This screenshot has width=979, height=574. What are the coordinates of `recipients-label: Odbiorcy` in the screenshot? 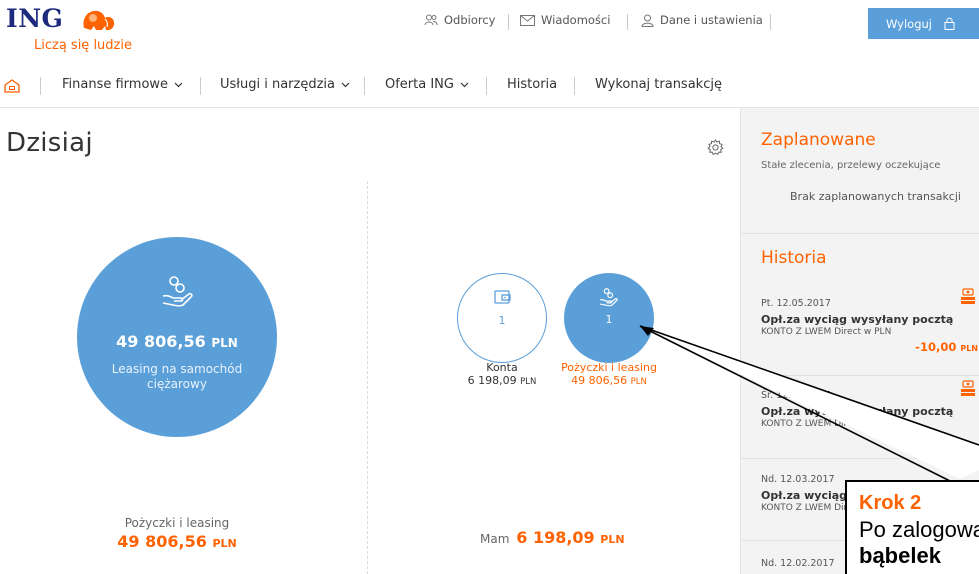 It's located at (470, 20).